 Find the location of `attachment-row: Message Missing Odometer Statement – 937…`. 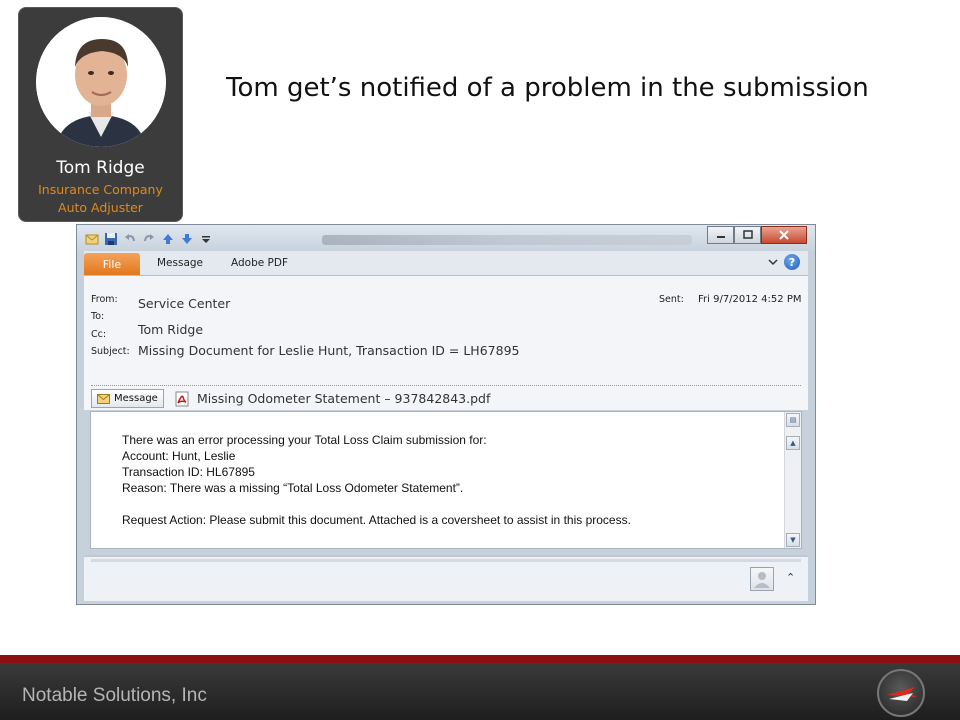

attachment-row: Message Missing Odometer Statement – 937… is located at coordinates (446, 399).